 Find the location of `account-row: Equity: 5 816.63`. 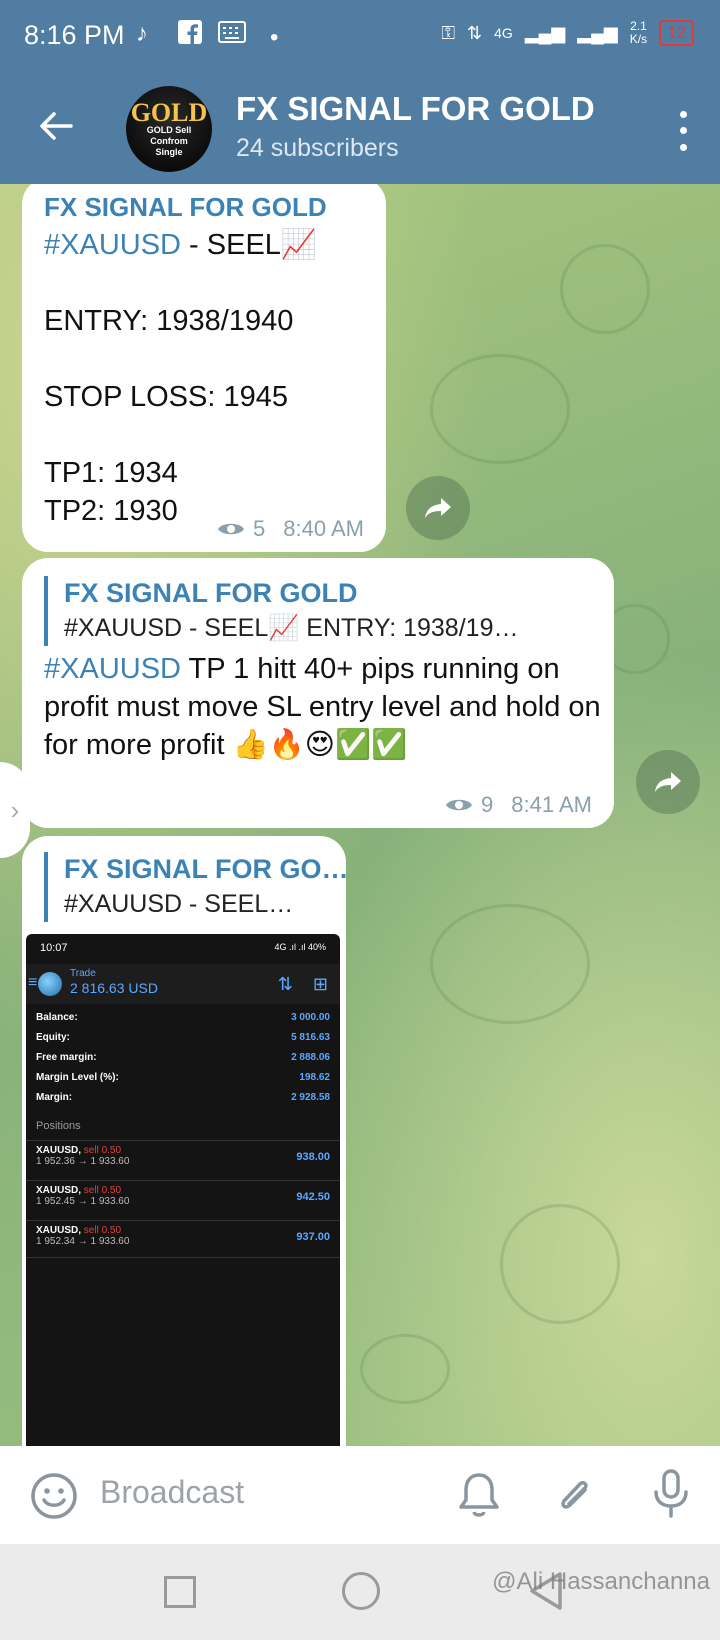

account-row: Equity: 5 816.63 is located at coordinates (183, 1037).